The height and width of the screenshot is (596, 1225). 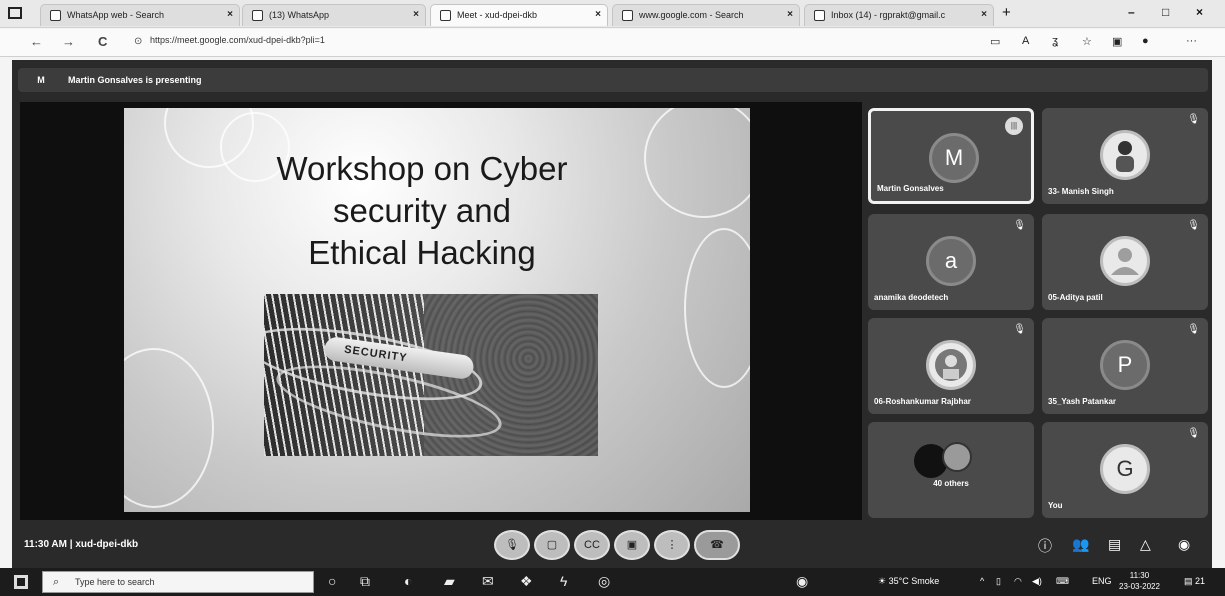 I want to click on tab-gmail-inbox: Inbox (14) - rgprakt@gmail.c ×, so click(x=899, y=15).